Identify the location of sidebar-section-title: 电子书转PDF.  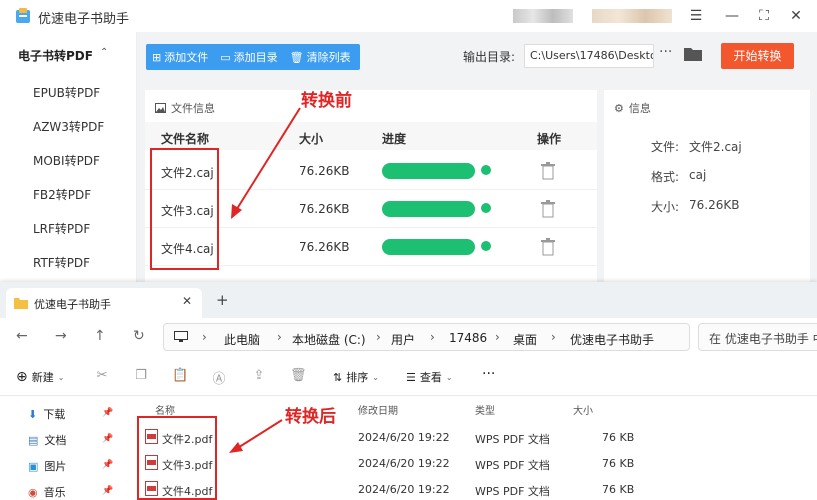
(55, 55).